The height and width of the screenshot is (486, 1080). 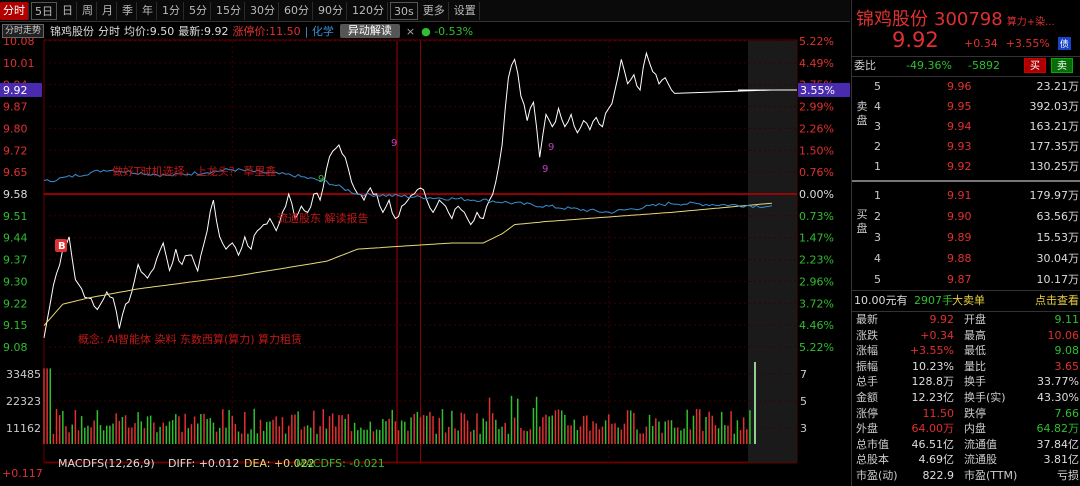 I want to click on toolbar-item-7: 1分, so click(x=171, y=10).